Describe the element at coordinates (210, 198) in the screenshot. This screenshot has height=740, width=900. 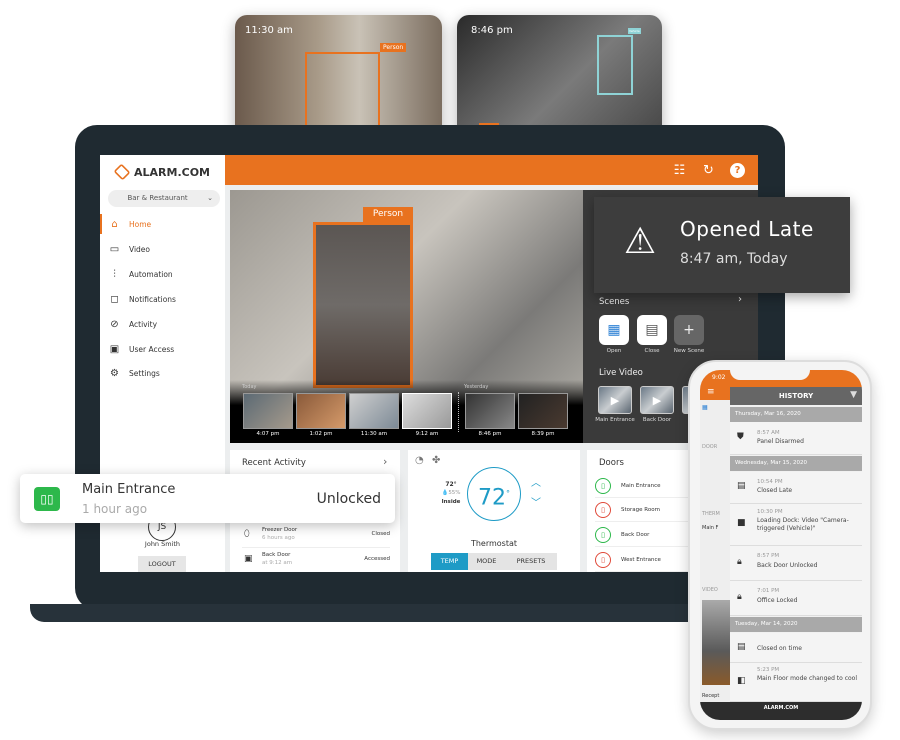
I see `chevron-down-icon: ⌄` at that location.